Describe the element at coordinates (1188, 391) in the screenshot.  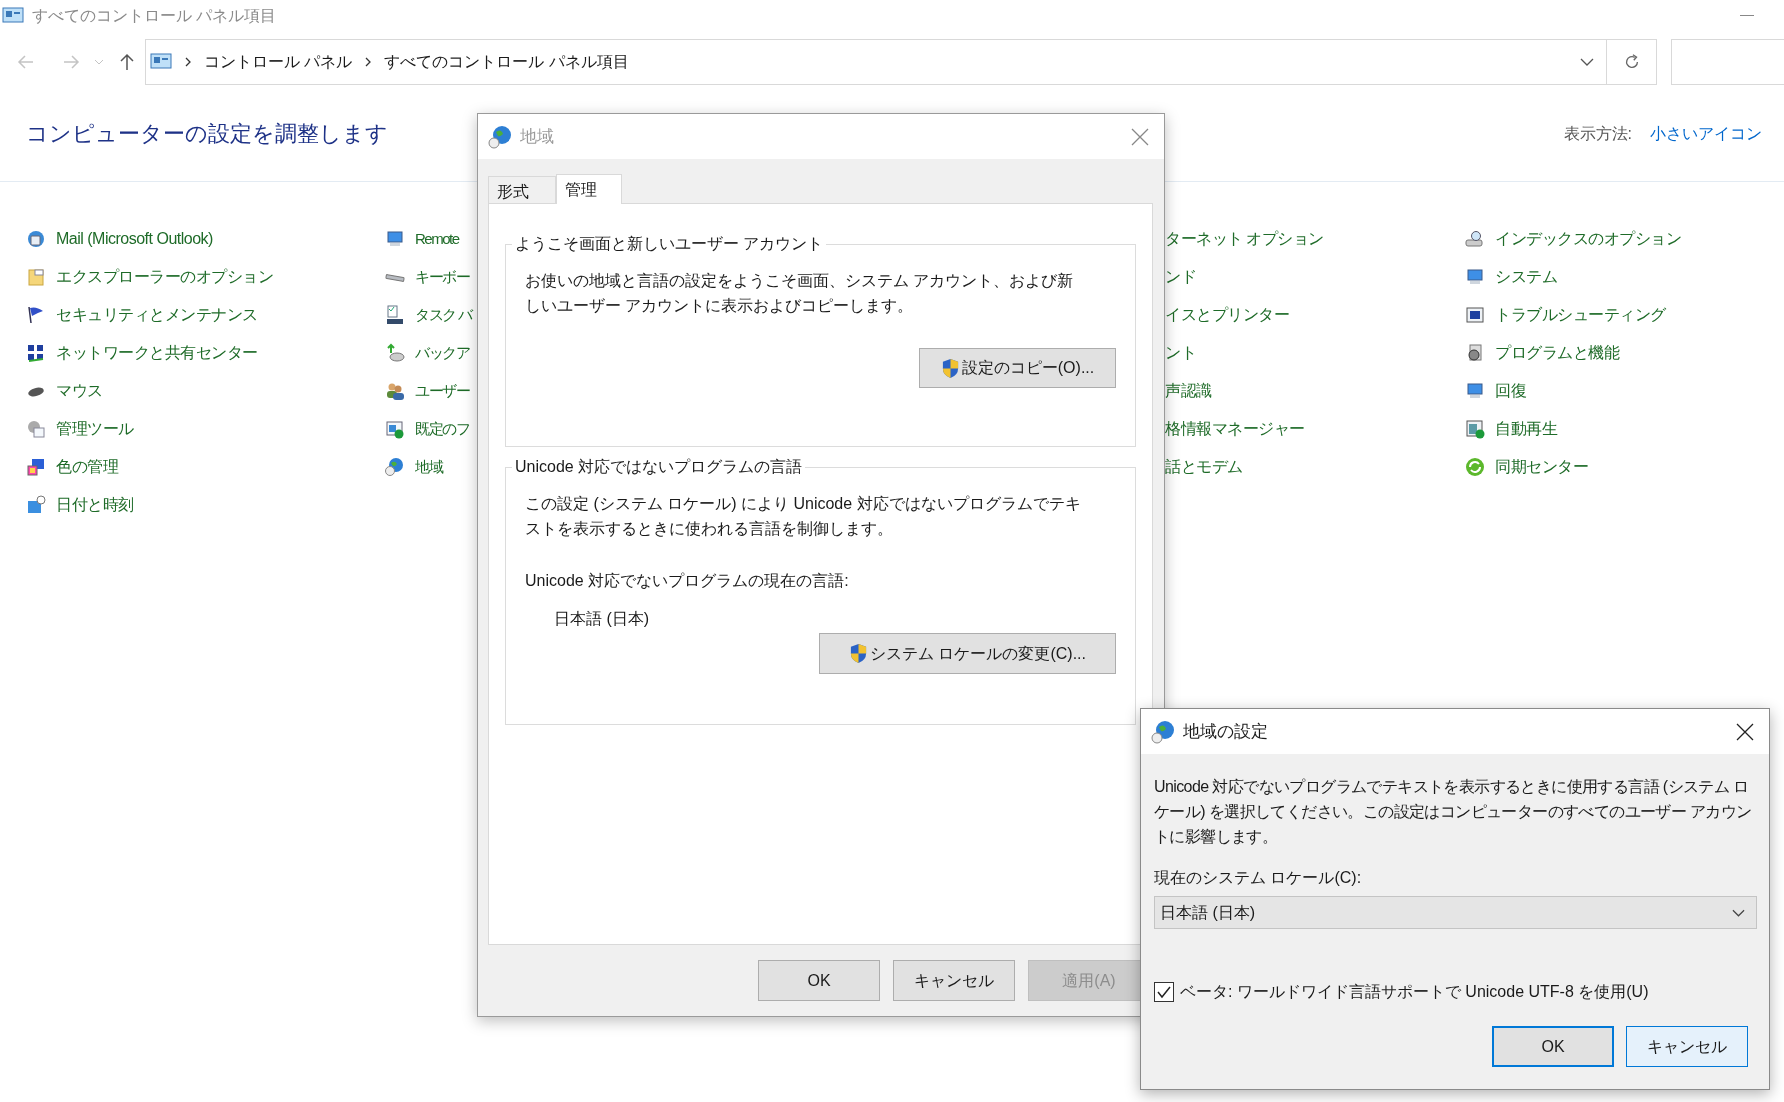
I see `control-panel-link: 声認識` at that location.